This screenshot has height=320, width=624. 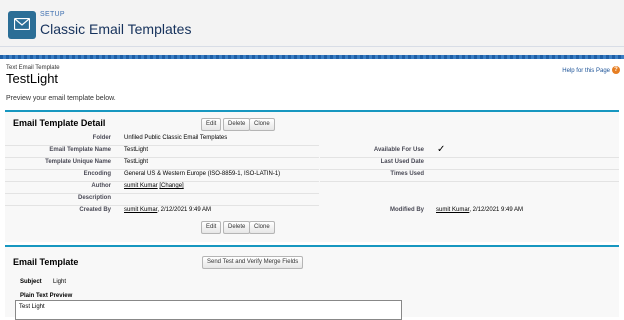 What do you see at coordinates (141, 186) in the screenshot?
I see `author-link: sumit Kumar` at bounding box center [141, 186].